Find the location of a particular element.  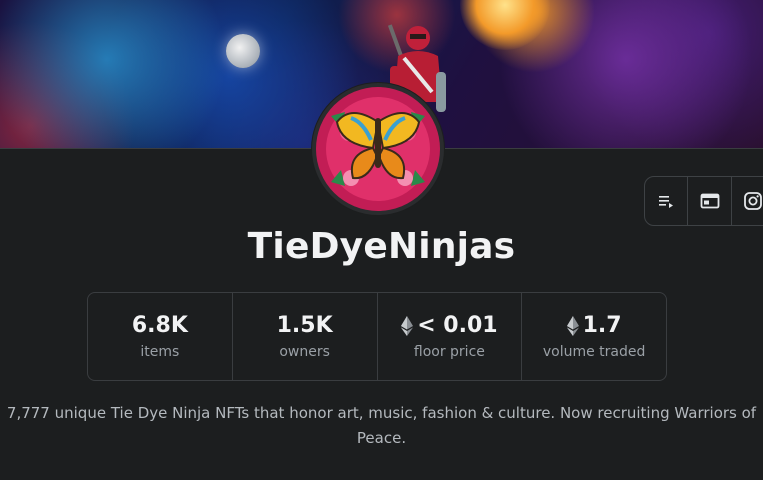

collection-action-bar is located at coordinates (703, 201).